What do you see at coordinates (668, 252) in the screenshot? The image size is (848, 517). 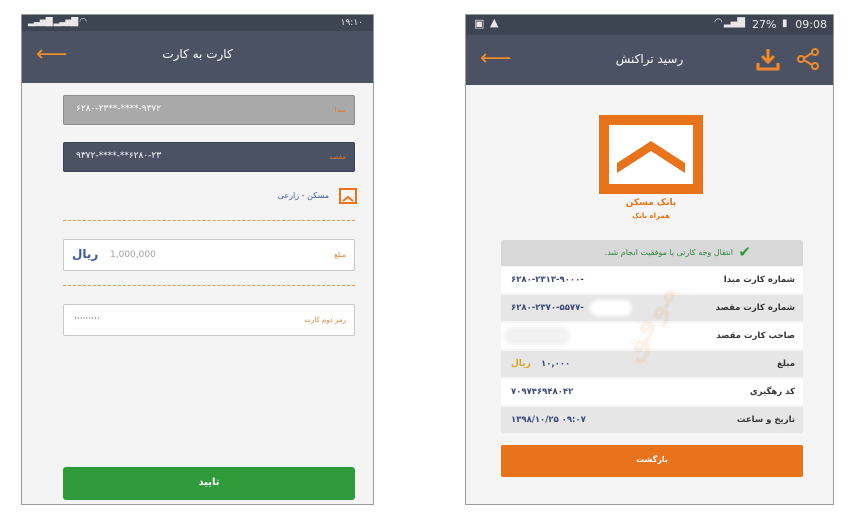 I see `success-text: انتقال وجه کارتی با موفقیت انجام شد.` at bounding box center [668, 252].